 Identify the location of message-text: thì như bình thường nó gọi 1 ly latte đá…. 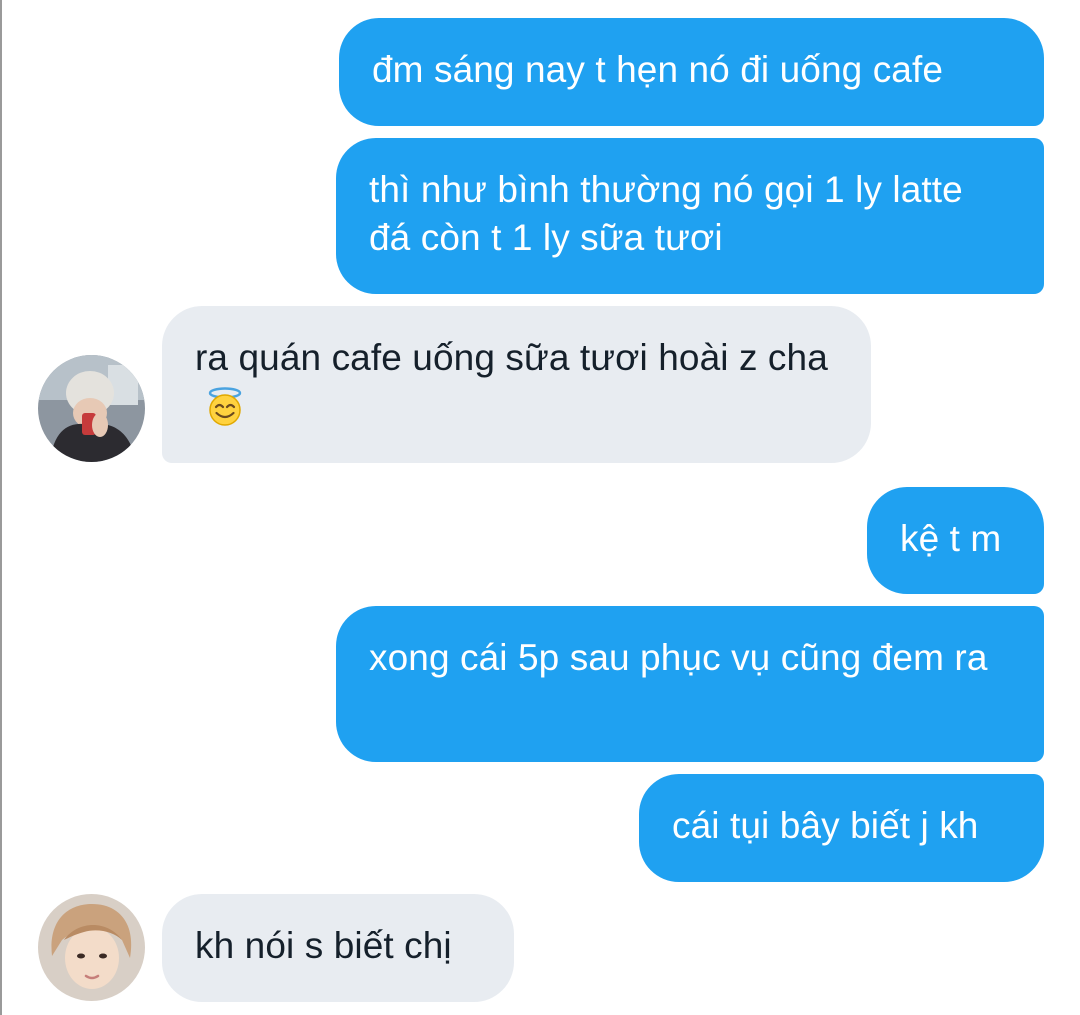
(666, 213).